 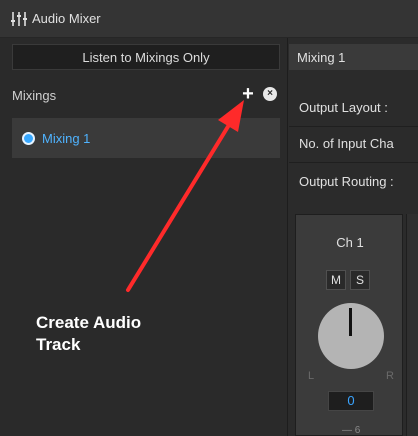 What do you see at coordinates (34, 95) in the screenshot?
I see `mixings-label: Mixings` at bounding box center [34, 95].